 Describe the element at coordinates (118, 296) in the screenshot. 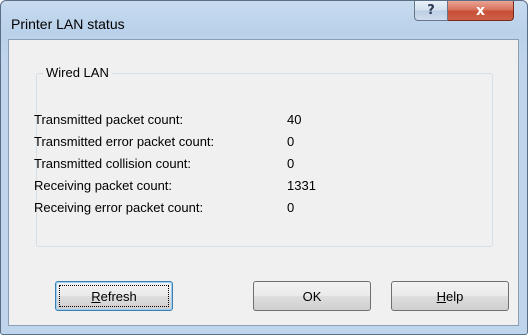

I see `refresh-label-rest: efresh` at that location.